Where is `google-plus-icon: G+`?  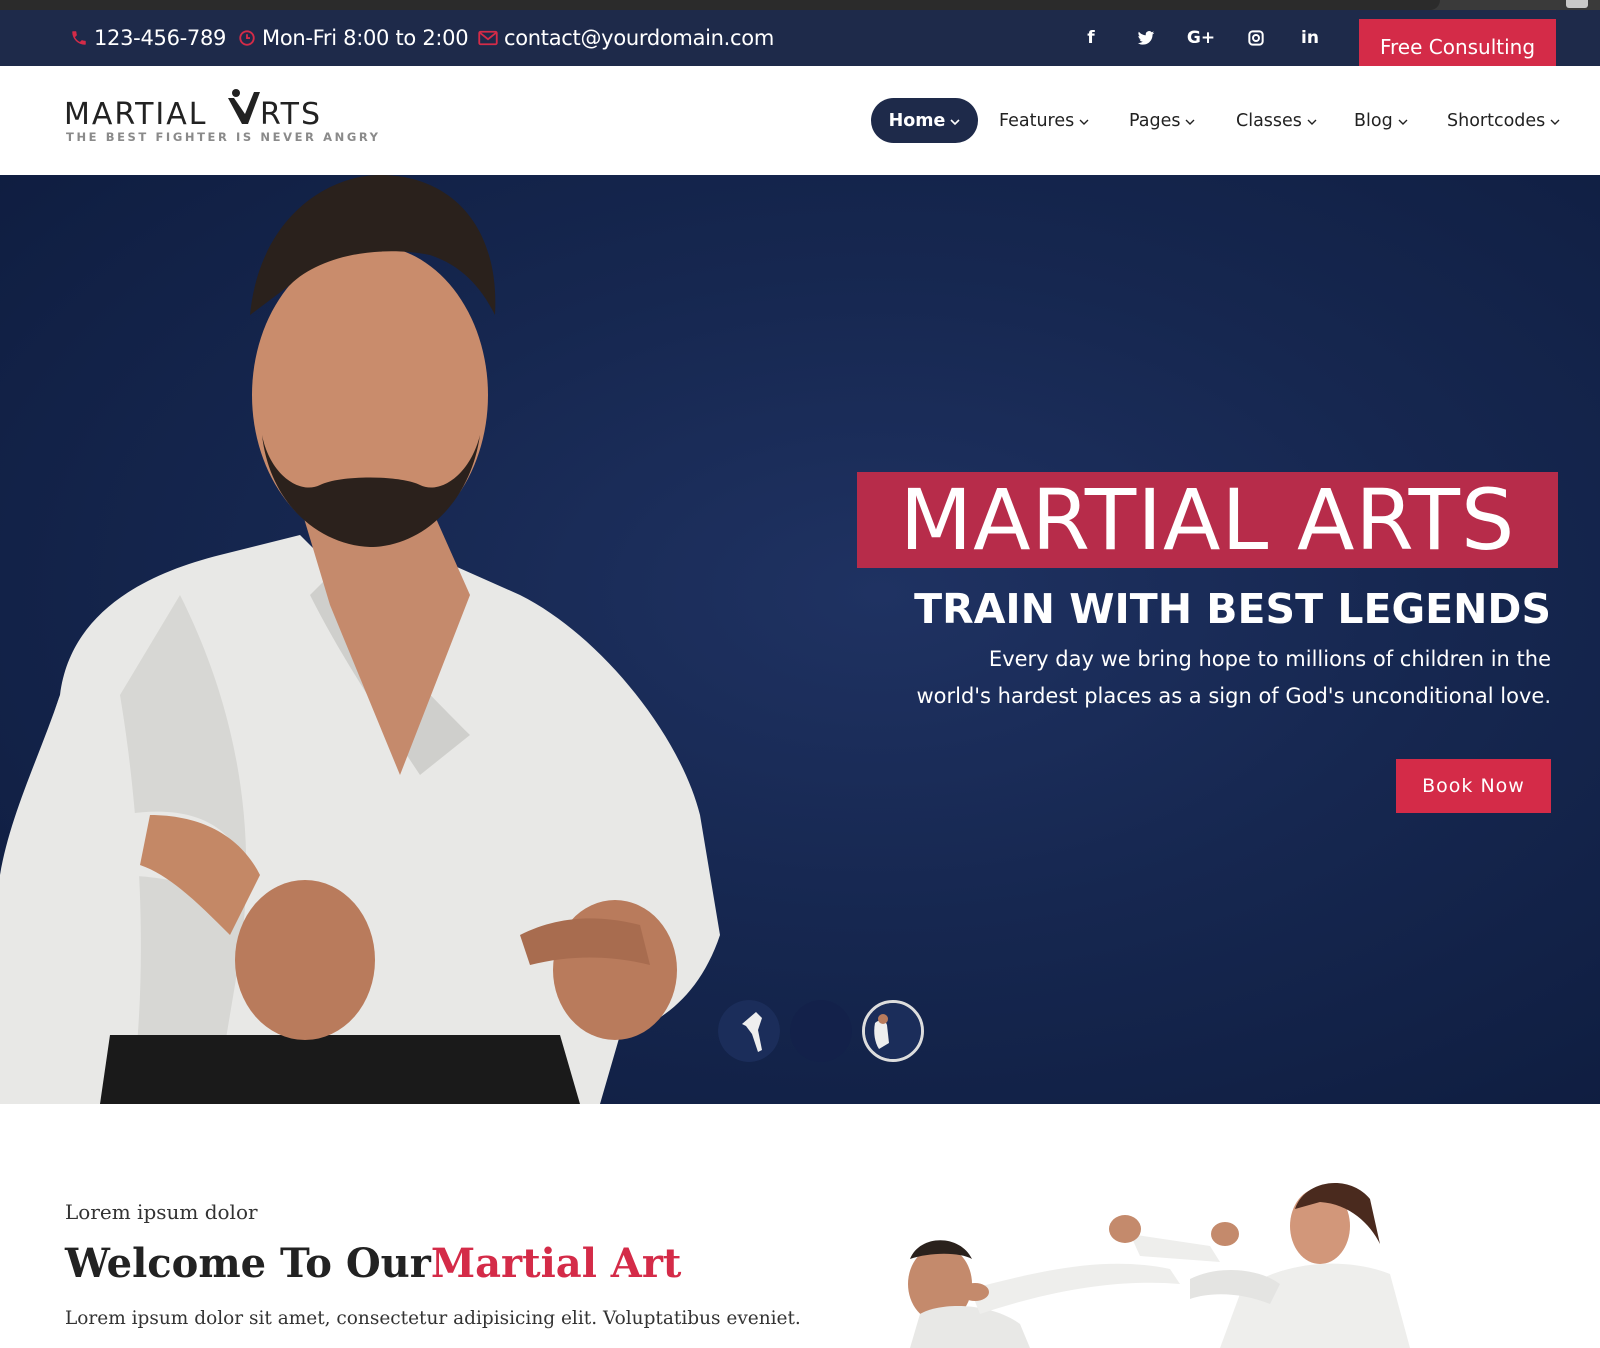 google-plus-icon: G+ is located at coordinates (1201, 38).